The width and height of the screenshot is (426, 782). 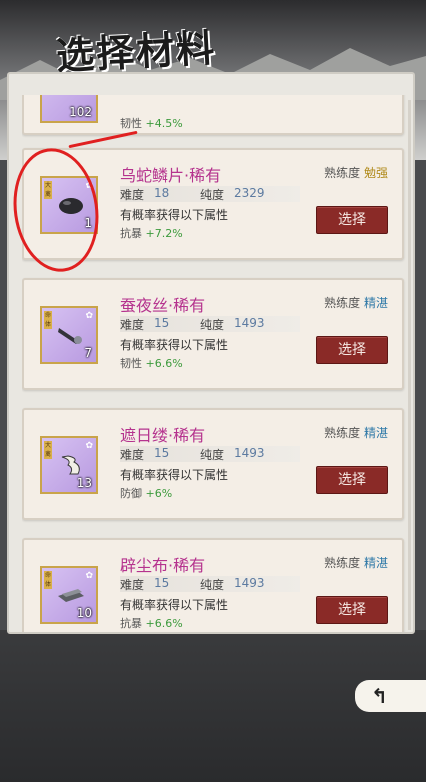 I want to click on material-attribute: 抗暴 +6.6%, so click(x=151, y=623).